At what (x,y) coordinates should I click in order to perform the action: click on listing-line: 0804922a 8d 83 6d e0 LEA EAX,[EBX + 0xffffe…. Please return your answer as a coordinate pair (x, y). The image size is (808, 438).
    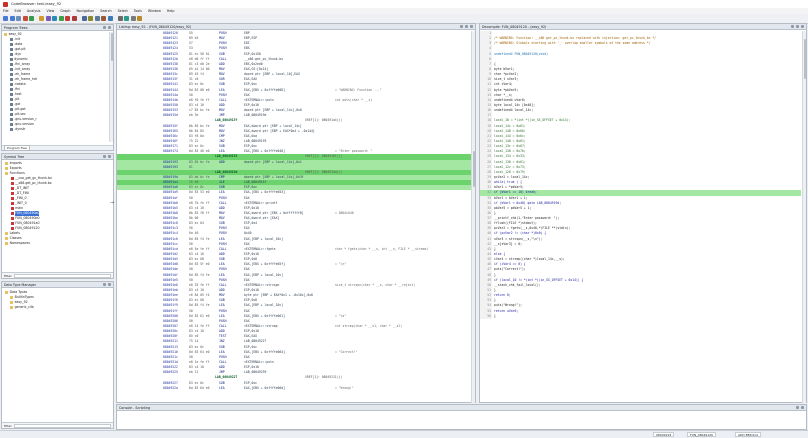
    Looking at the image, I should click on (296, 388).